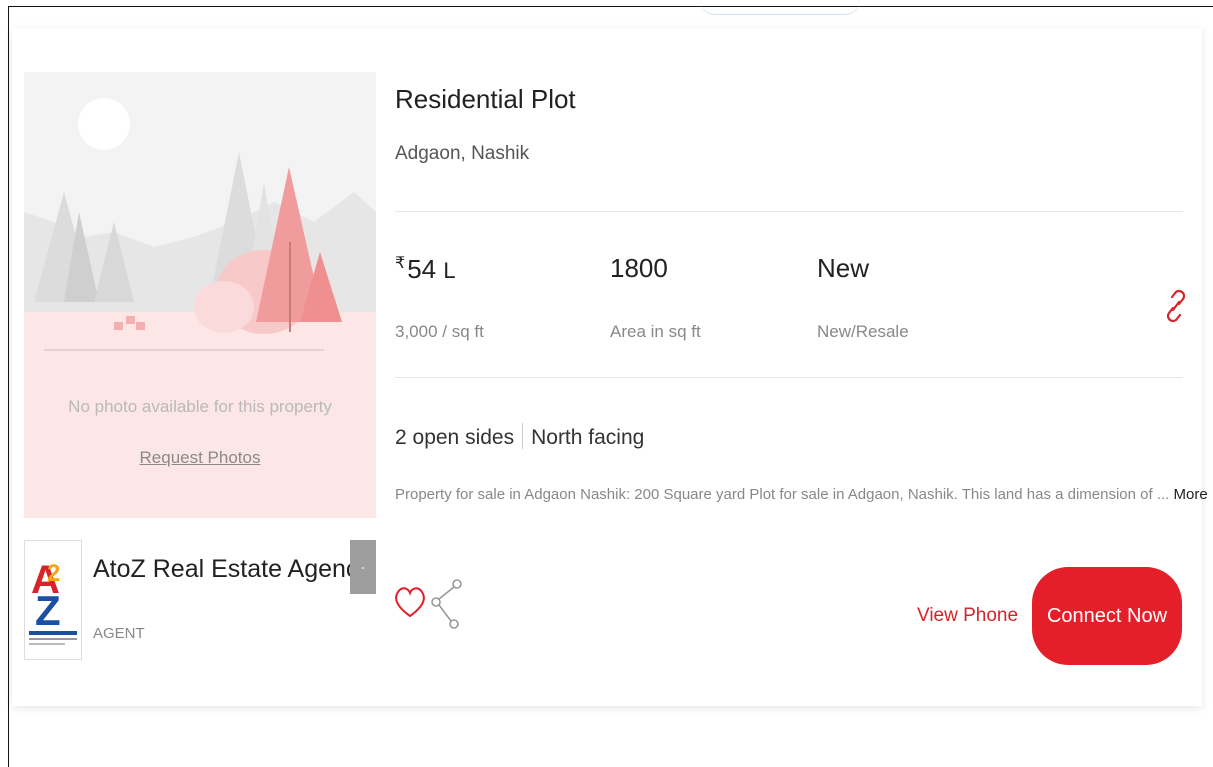 Image resolution: width=1213 pixels, height=767 pixels. I want to click on area-value: 1800, so click(639, 268).